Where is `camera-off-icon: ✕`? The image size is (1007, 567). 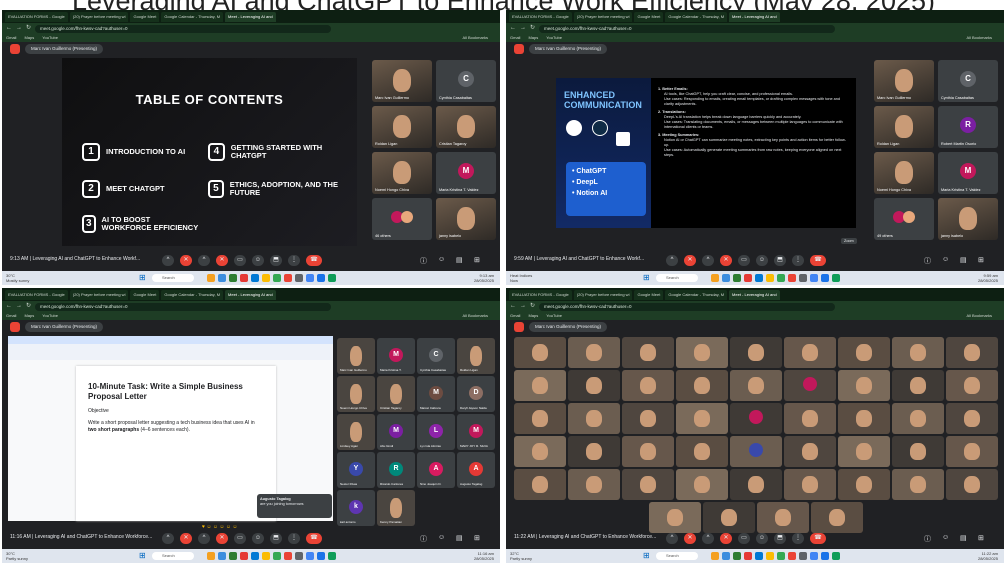 camera-off-icon: ✕ is located at coordinates (222, 260).